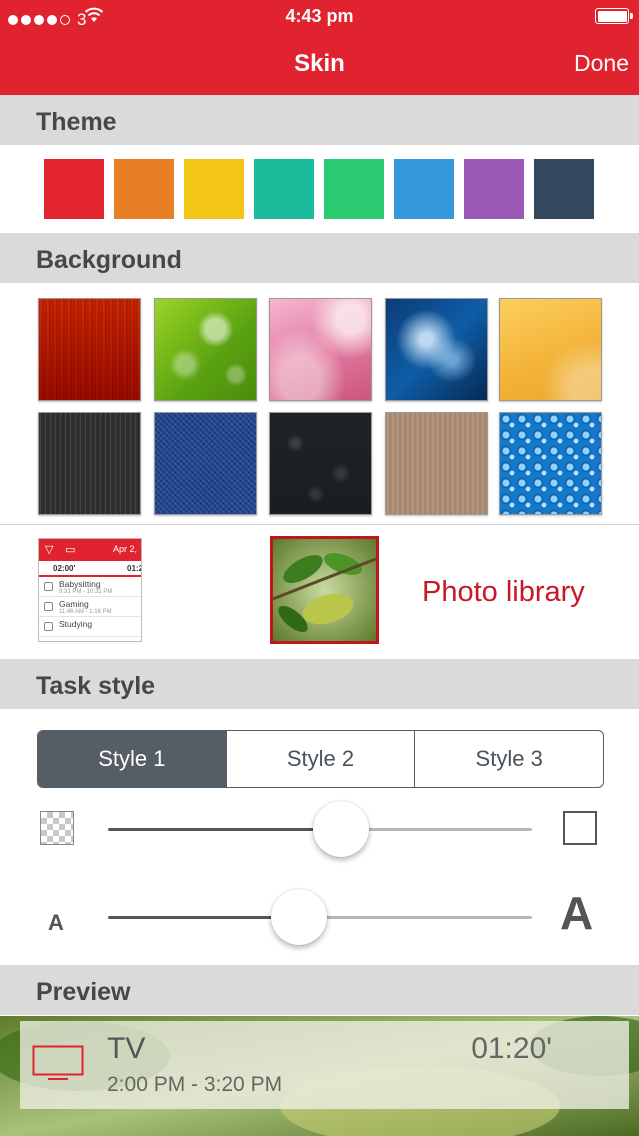  What do you see at coordinates (415, 917) in the screenshot?
I see `font-size-slider-track` at bounding box center [415, 917].